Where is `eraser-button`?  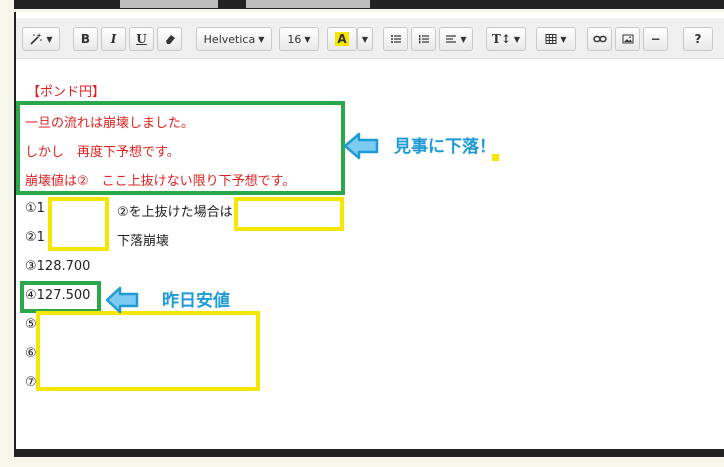
eraser-button is located at coordinates (169, 39).